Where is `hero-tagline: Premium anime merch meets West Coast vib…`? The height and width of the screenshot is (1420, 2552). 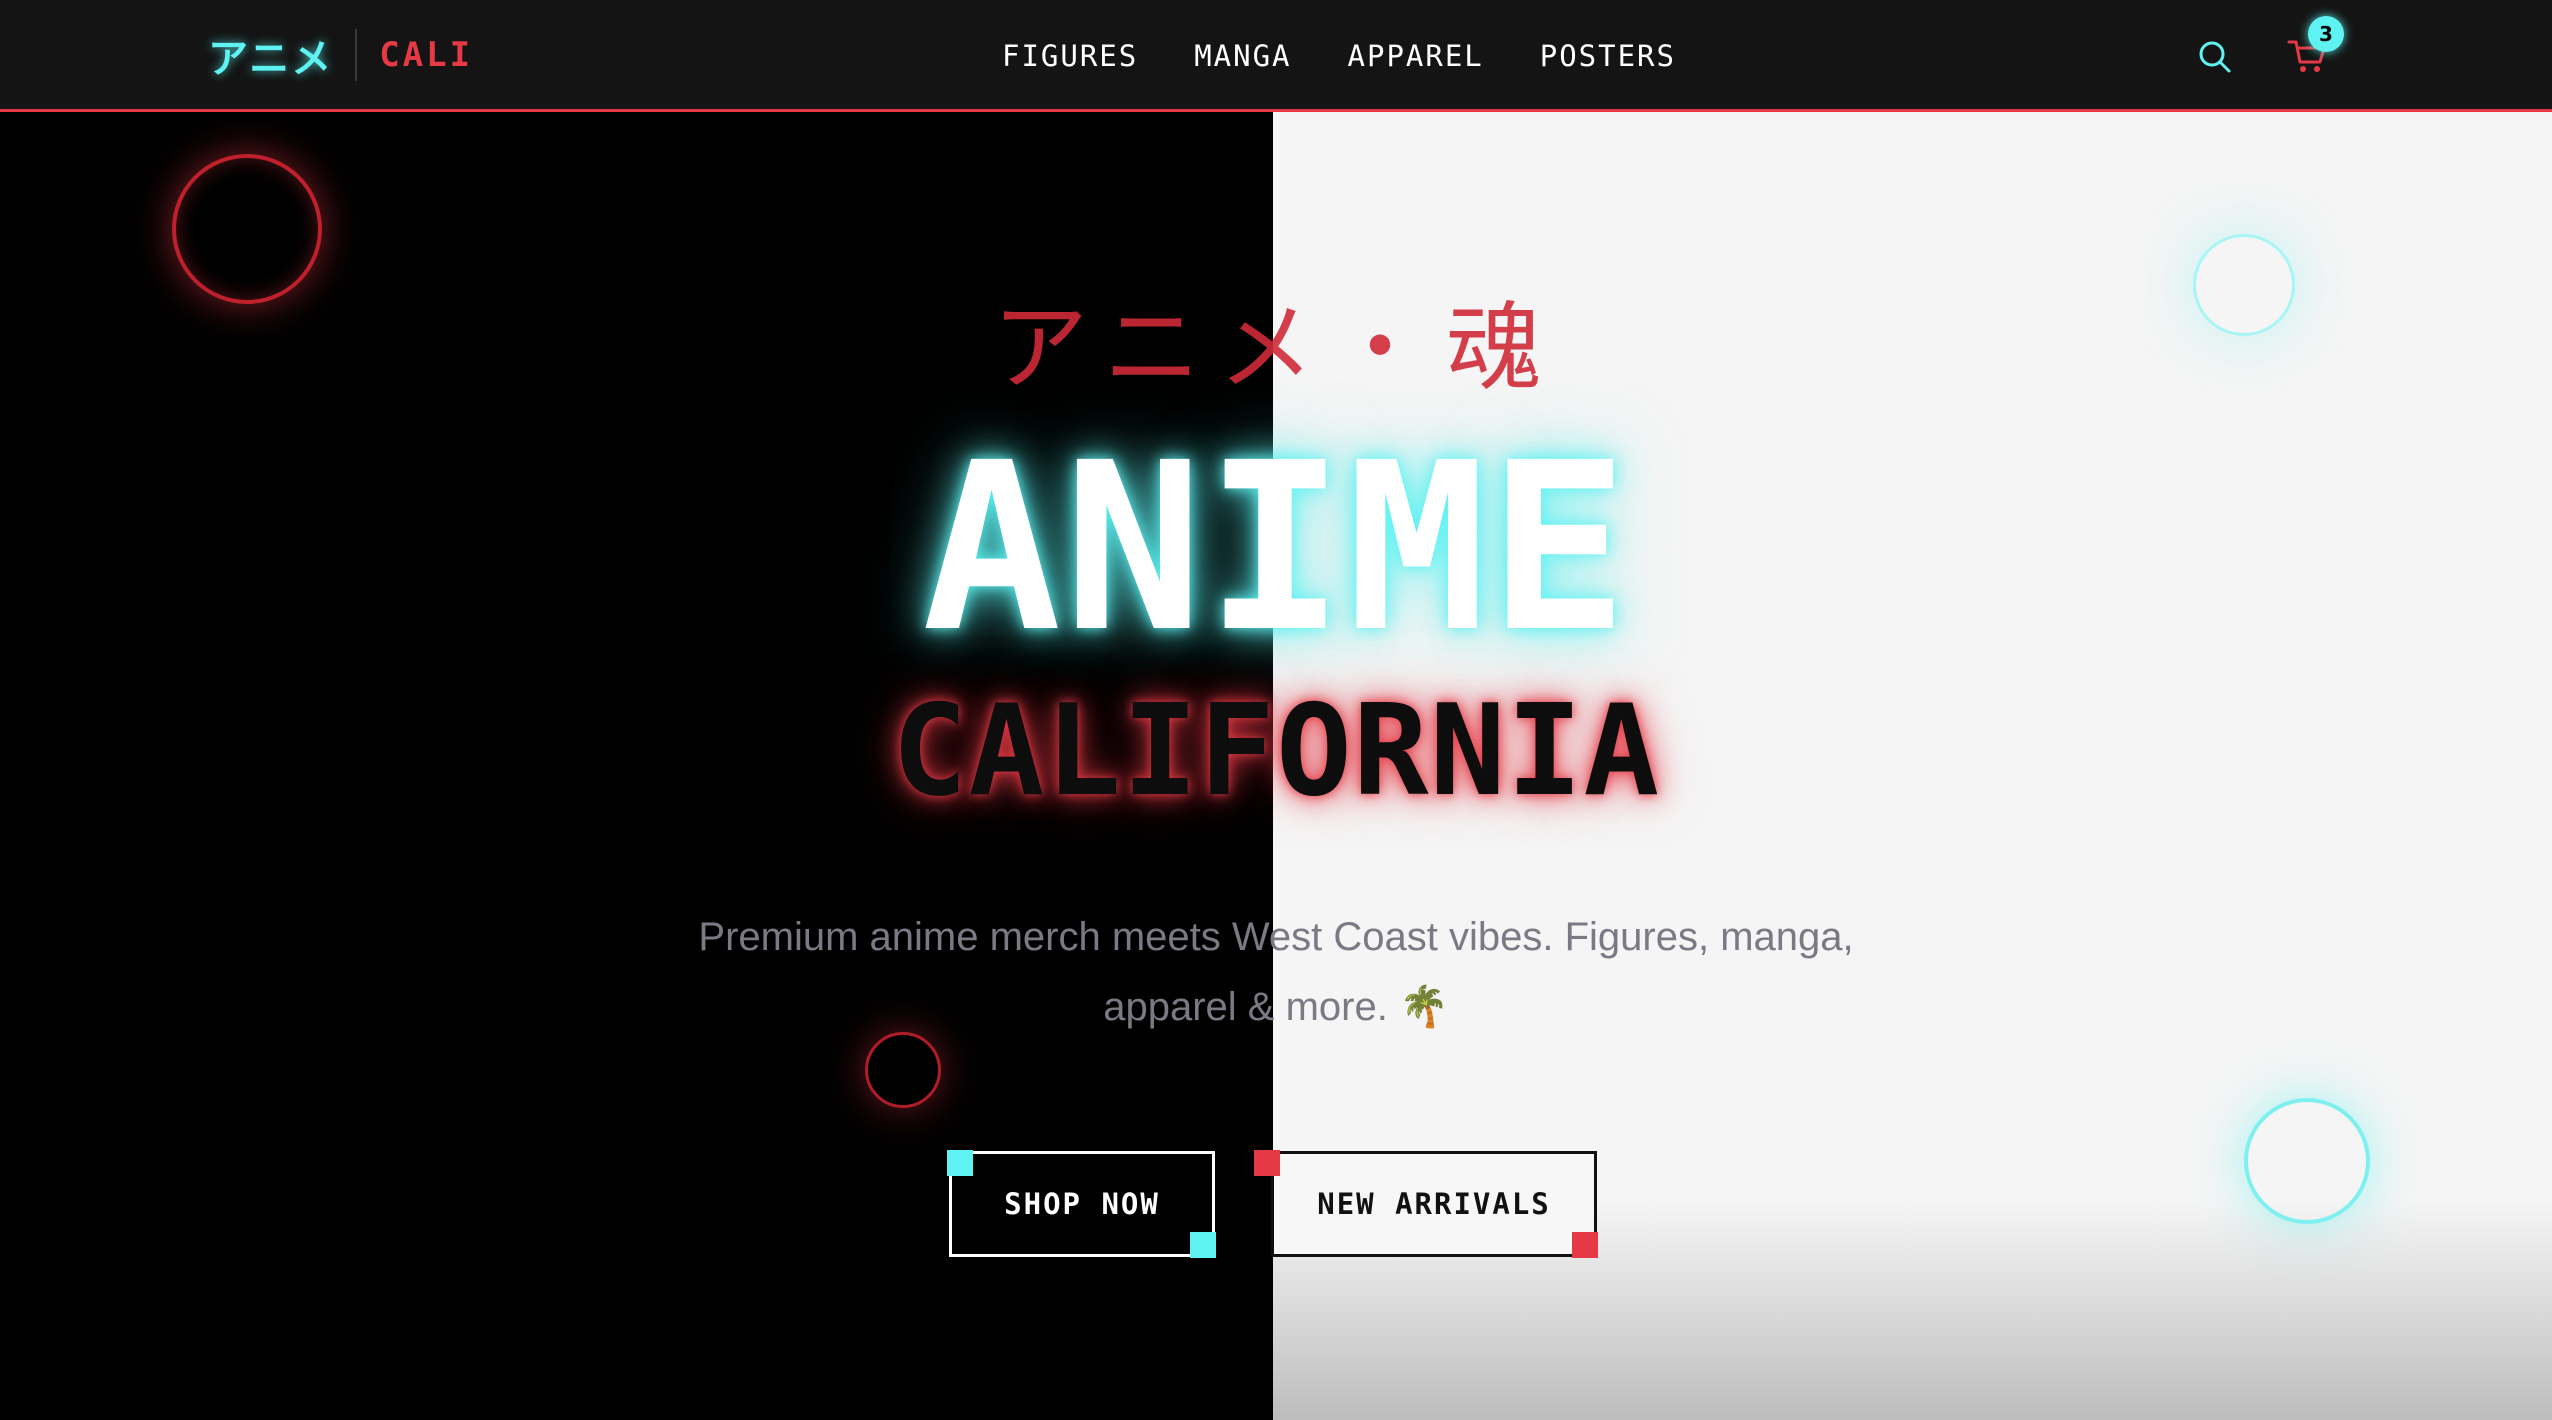 hero-tagline: Premium anime merch meets West Coast vib… is located at coordinates (1276, 972).